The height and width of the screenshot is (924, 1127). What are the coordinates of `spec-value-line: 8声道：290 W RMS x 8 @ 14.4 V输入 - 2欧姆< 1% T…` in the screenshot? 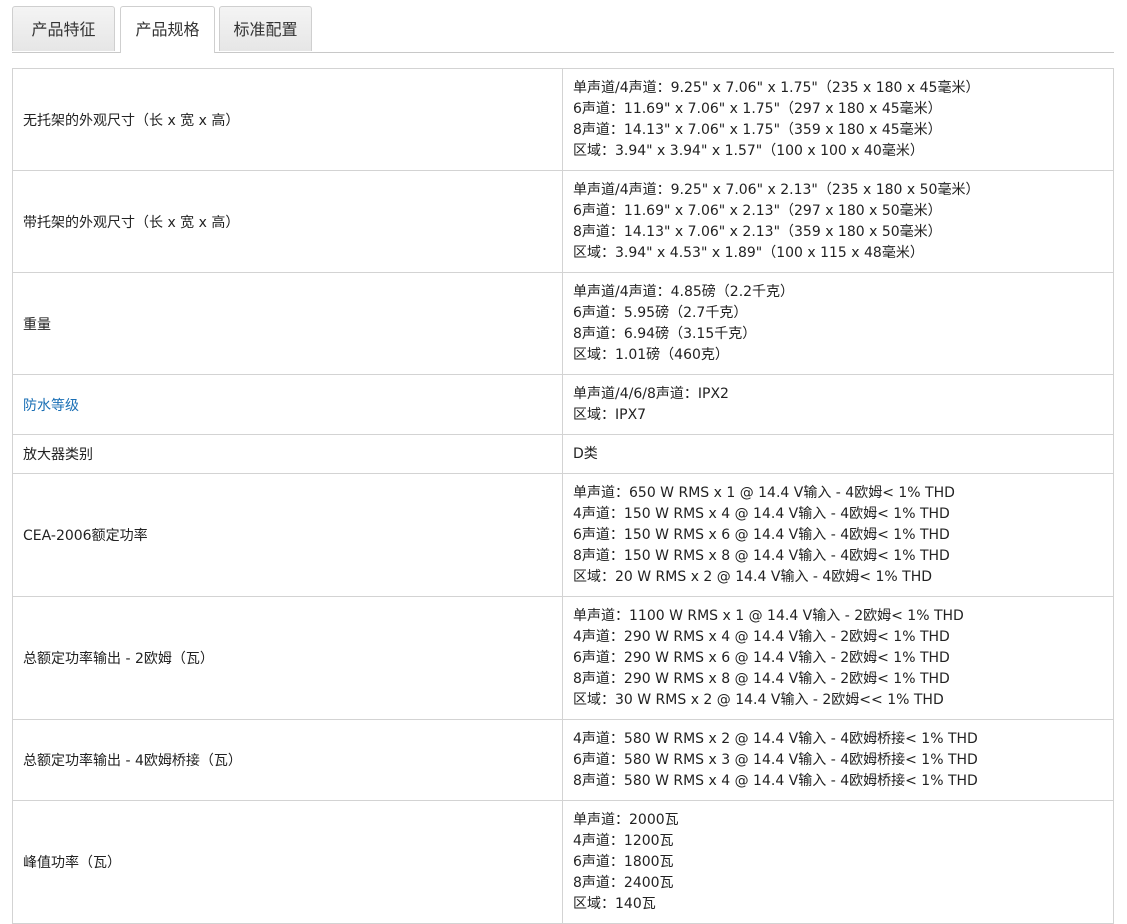 It's located at (761, 679).